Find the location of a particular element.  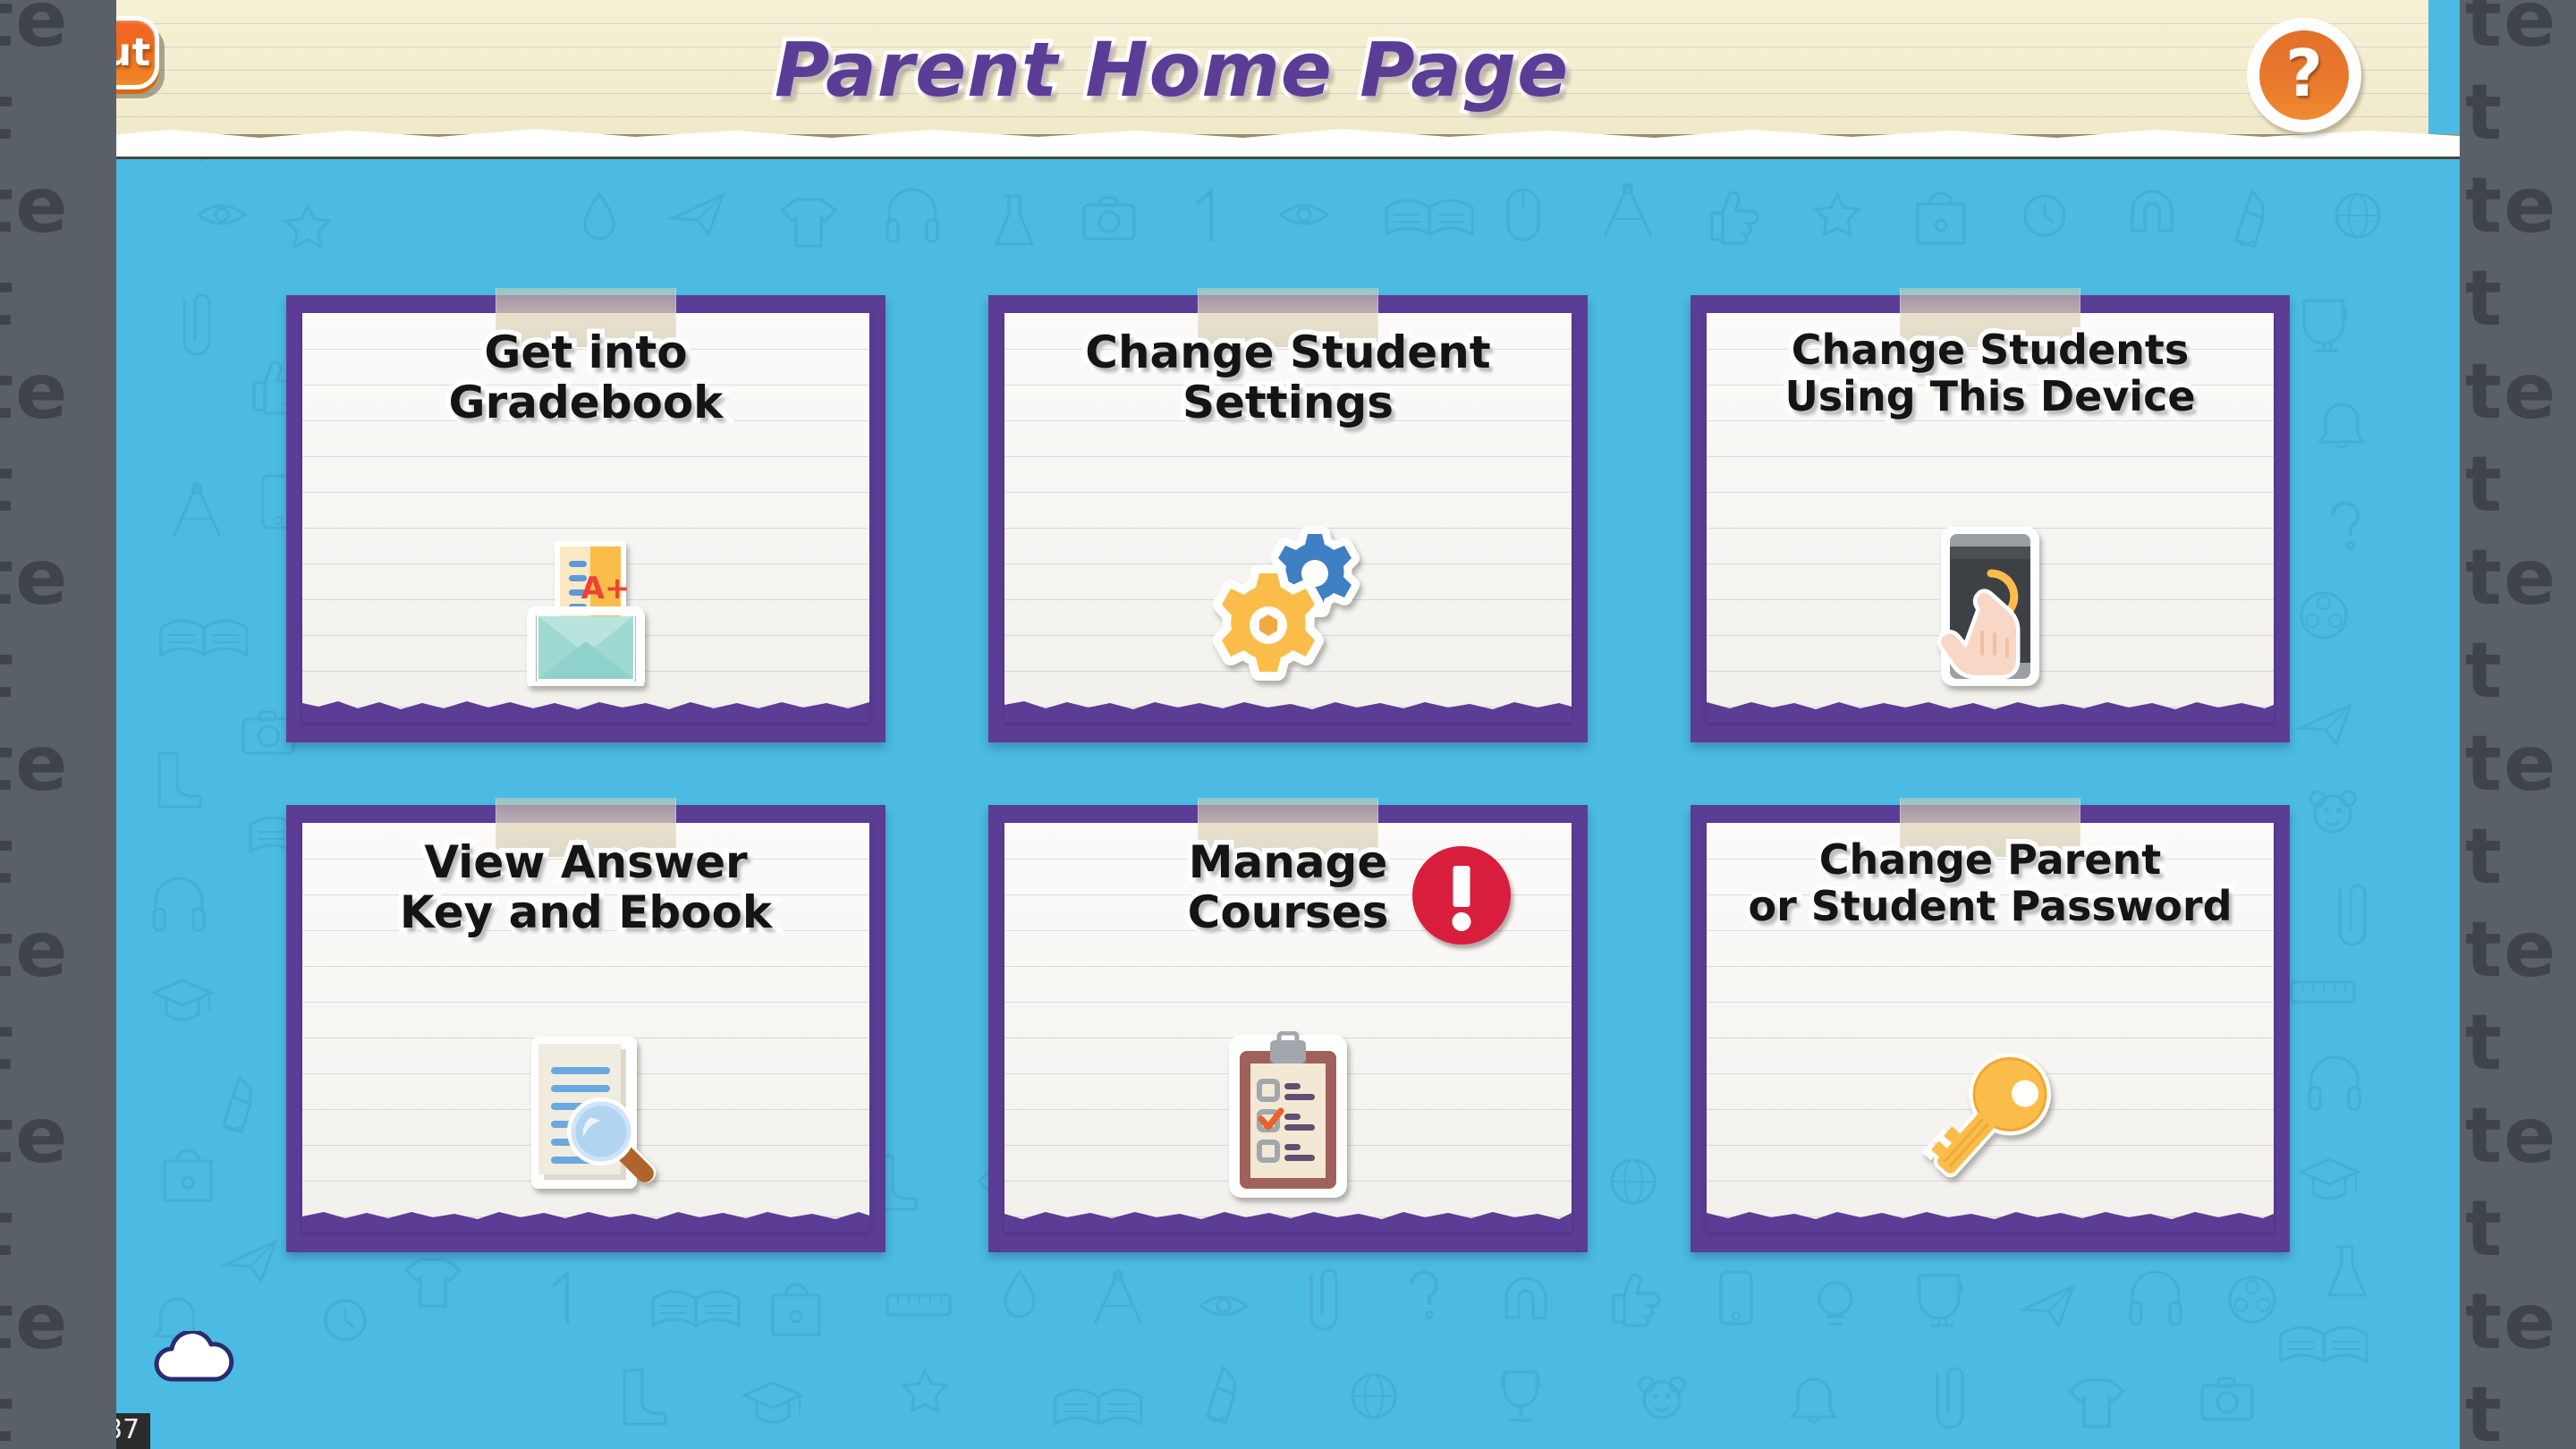

card-title: Change Student Settings is located at coordinates (1288, 378).